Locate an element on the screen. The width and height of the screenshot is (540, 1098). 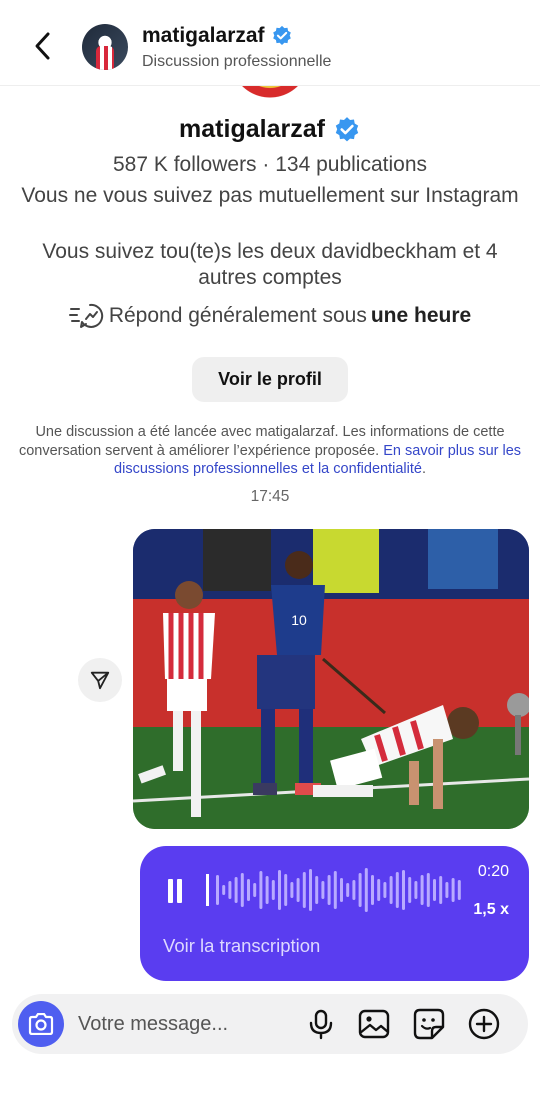
chat-header: matigalarzaf Discussion professionnelle is located at coordinates (270, 43).